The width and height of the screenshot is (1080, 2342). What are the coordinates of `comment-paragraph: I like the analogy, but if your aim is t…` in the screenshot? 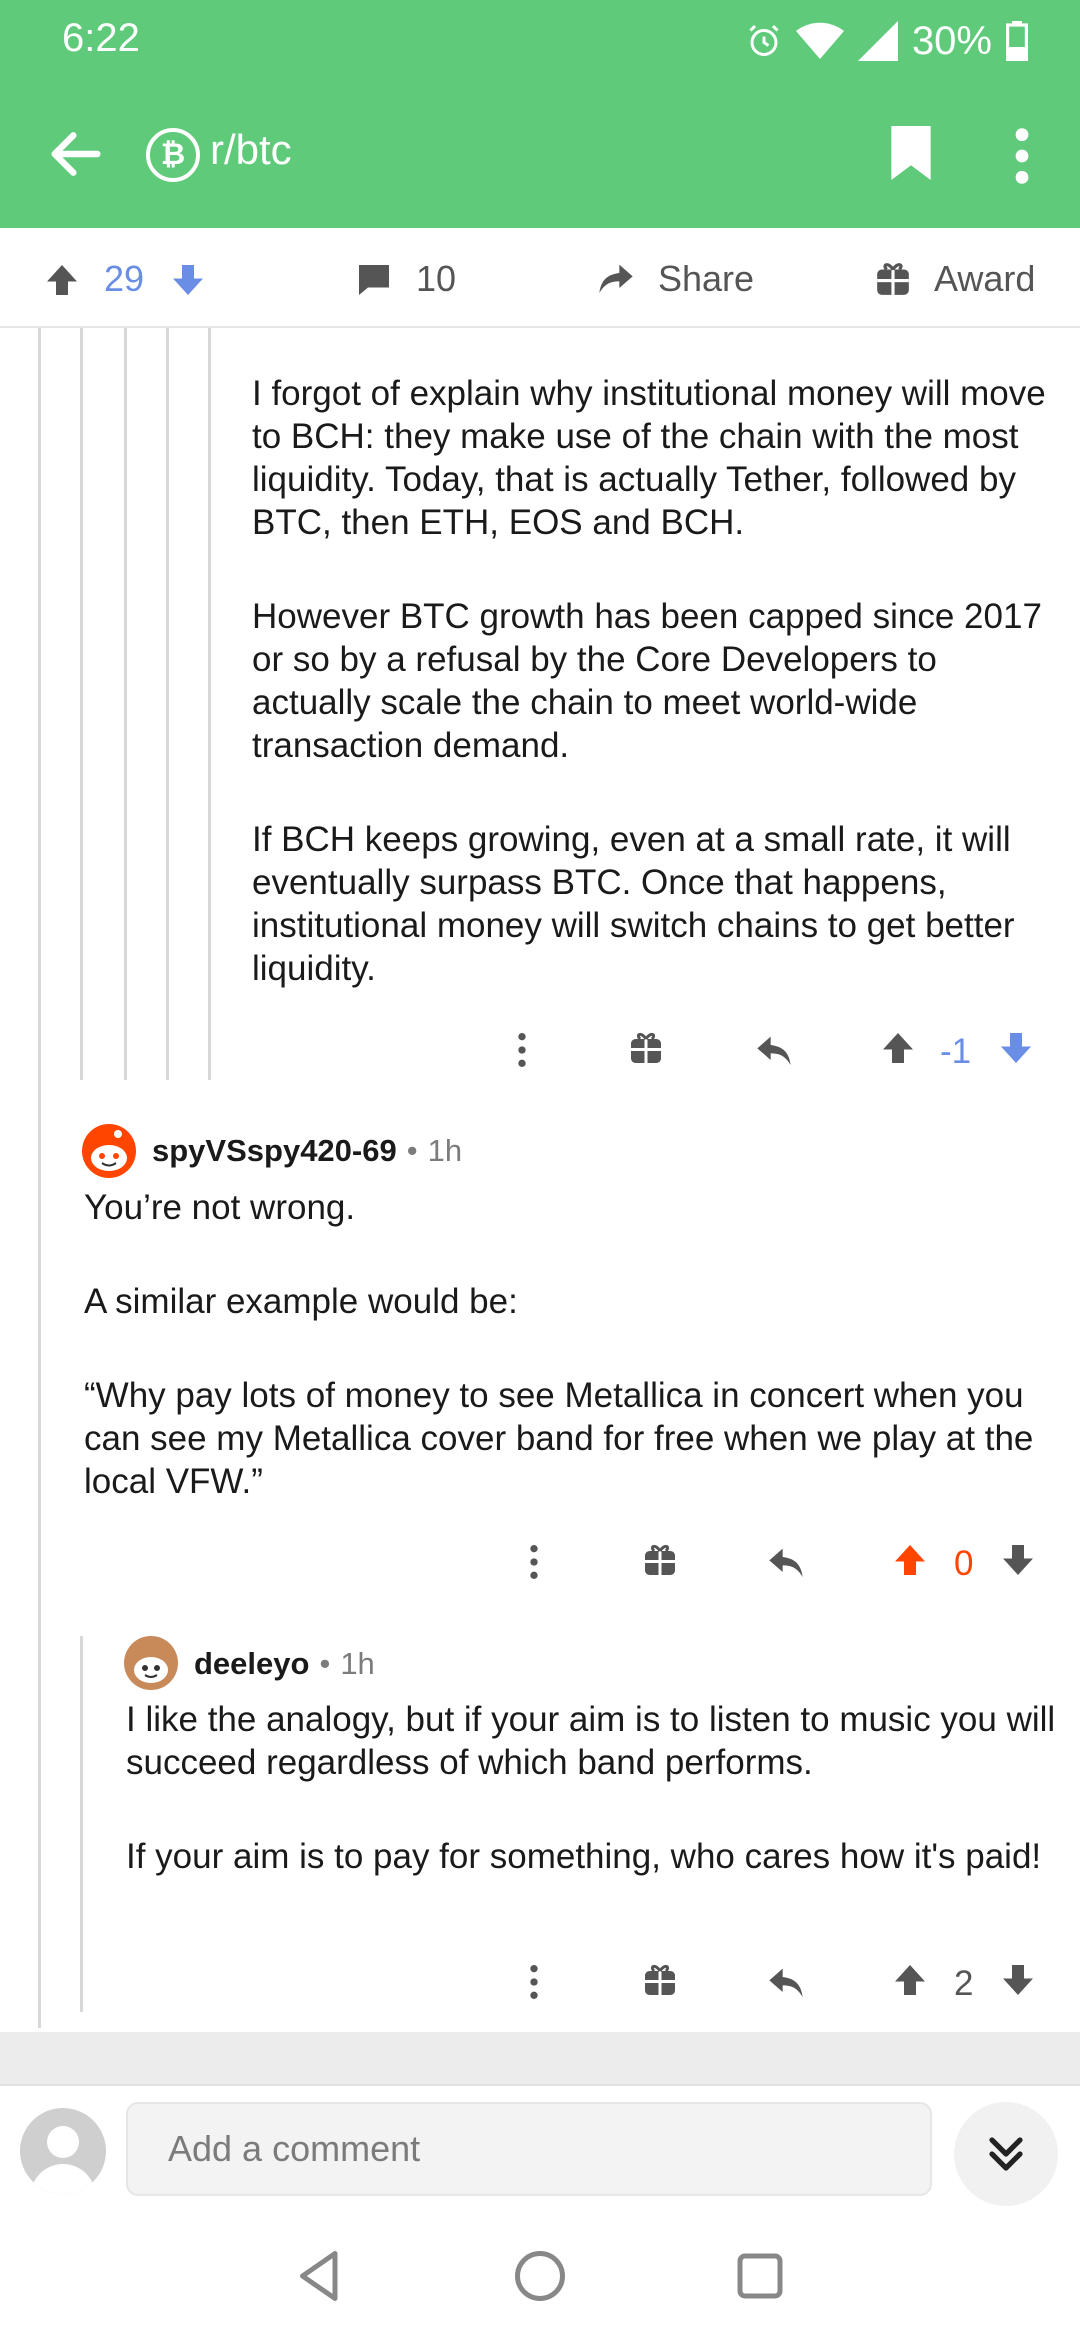 It's located at (591, 1741).